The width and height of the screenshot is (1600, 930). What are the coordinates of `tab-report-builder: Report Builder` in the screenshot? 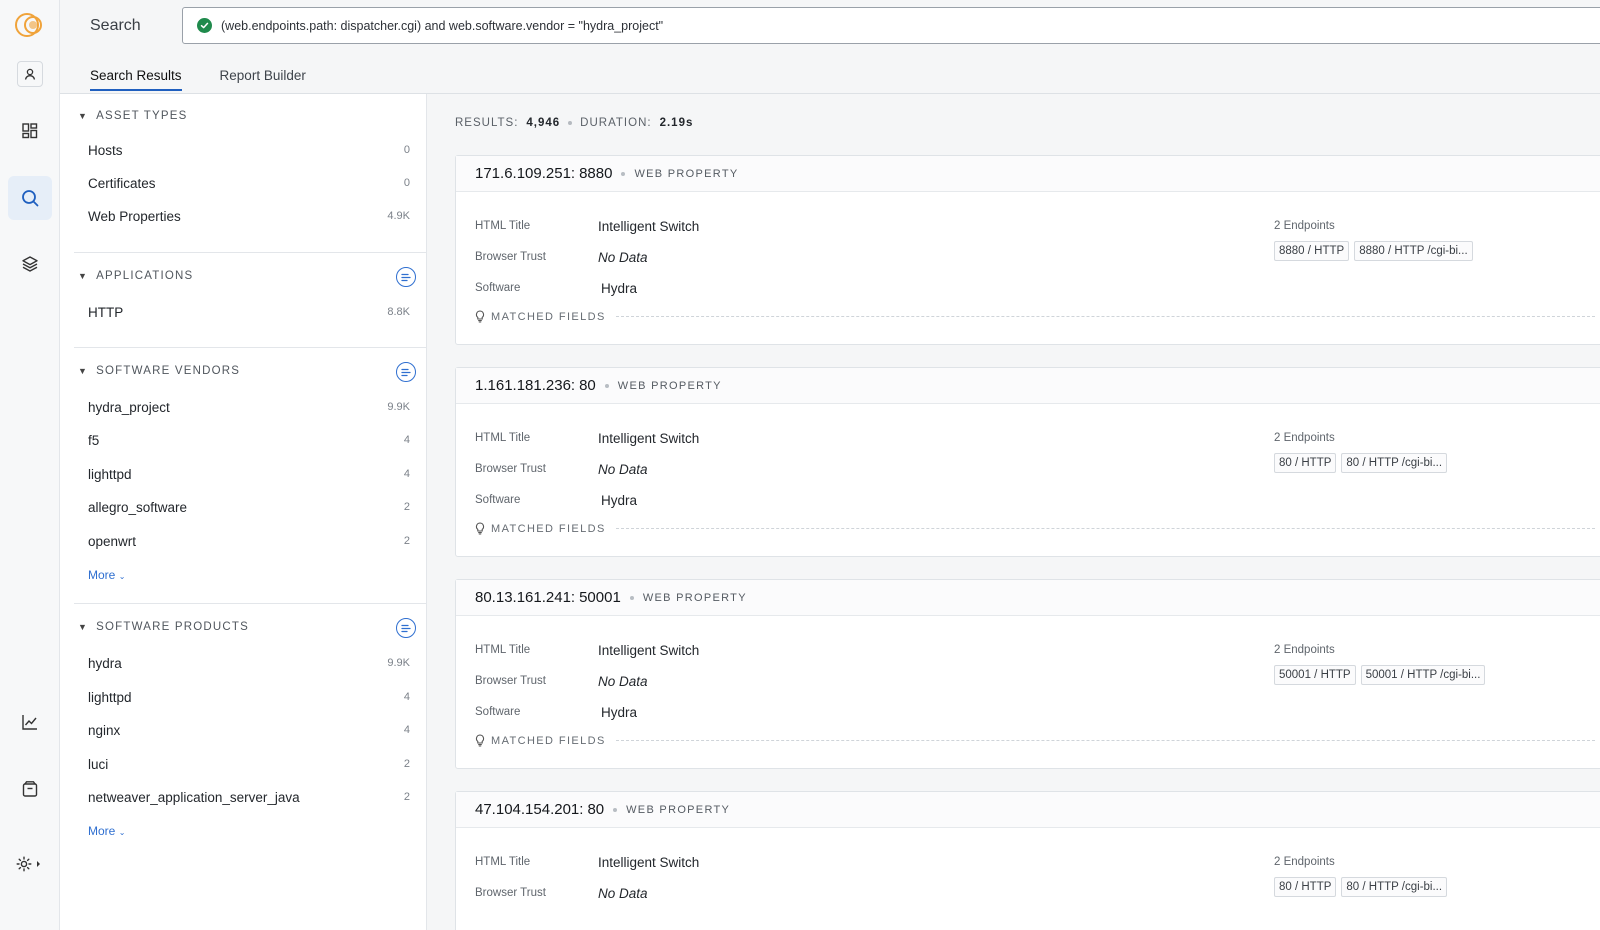 It's located at (263, 79).